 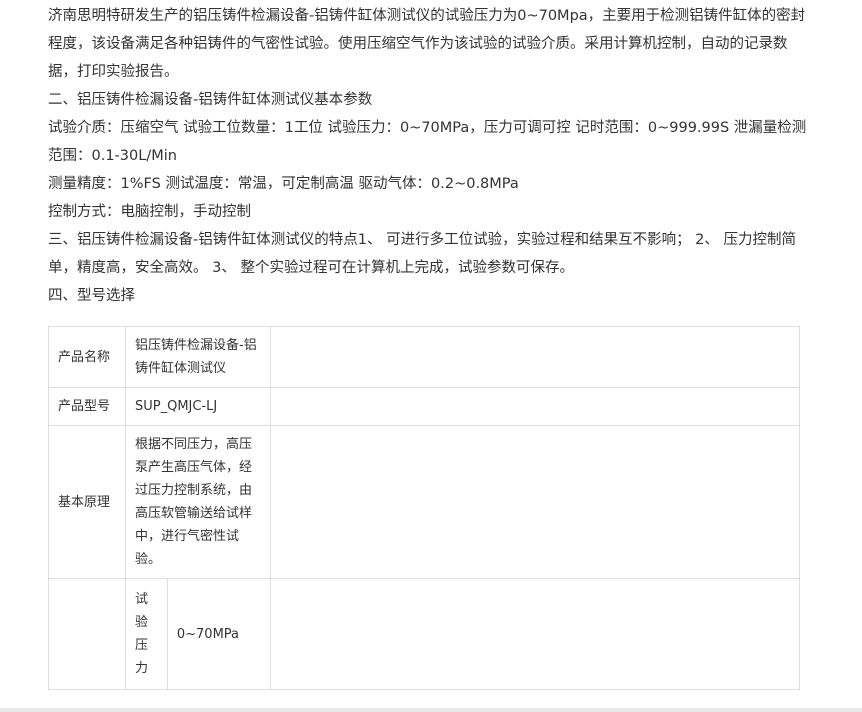 What do you see at coordinates (283, 184) in the screenshot?
I see `params-paragraph-2: 测量精度：1%FS 测试温度：常温，可定制高温 驱动气体：0.2~0.8MPa` at bounding box center [283, 184].